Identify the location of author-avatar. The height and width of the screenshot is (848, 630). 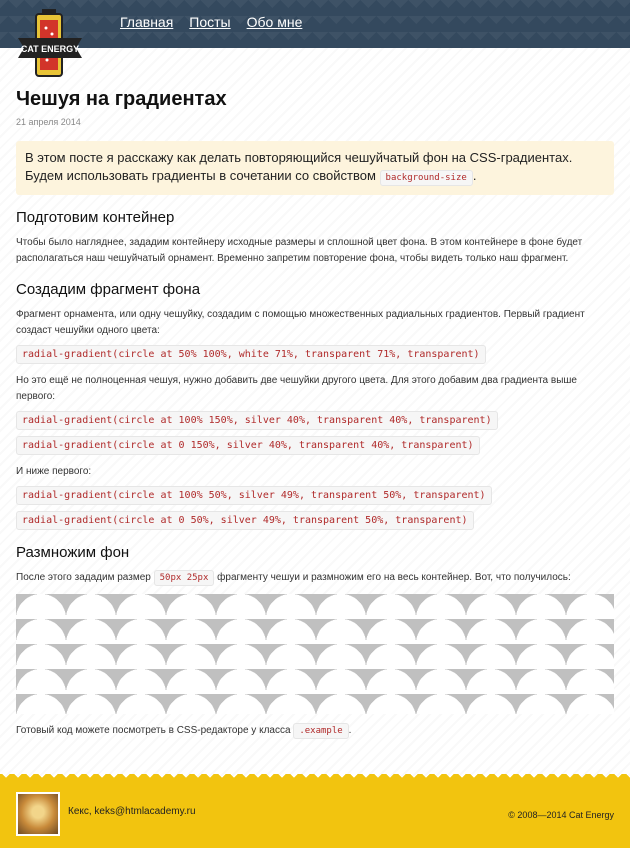
(38, 814).